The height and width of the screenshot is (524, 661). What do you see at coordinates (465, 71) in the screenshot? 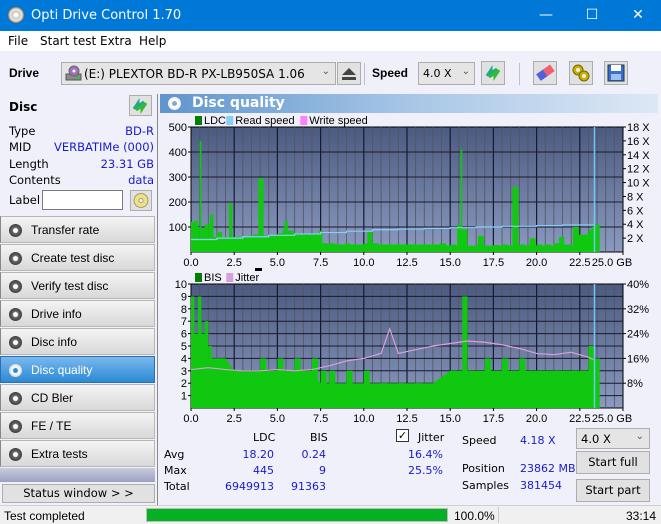
I see `chevron-down-icon: ⌄` at bounding box center [465, 71].